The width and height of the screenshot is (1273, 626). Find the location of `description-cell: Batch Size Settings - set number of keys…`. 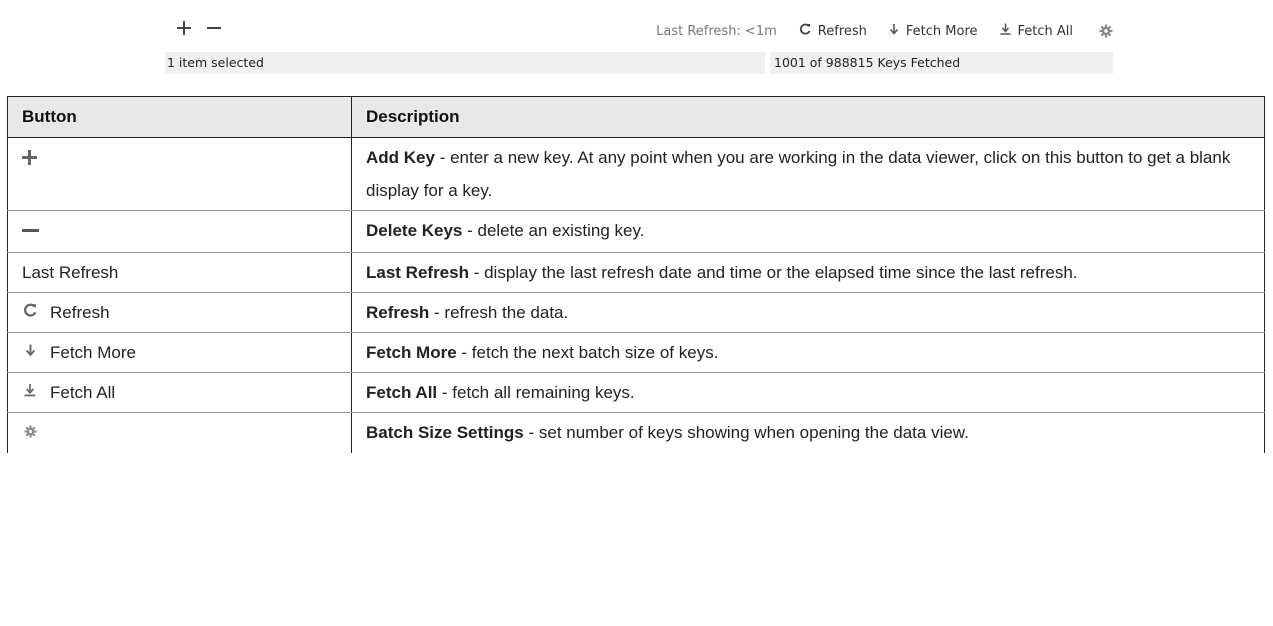

description-cell: Batch Size Settings - set number of keys… is located at coordinates (808, 432).